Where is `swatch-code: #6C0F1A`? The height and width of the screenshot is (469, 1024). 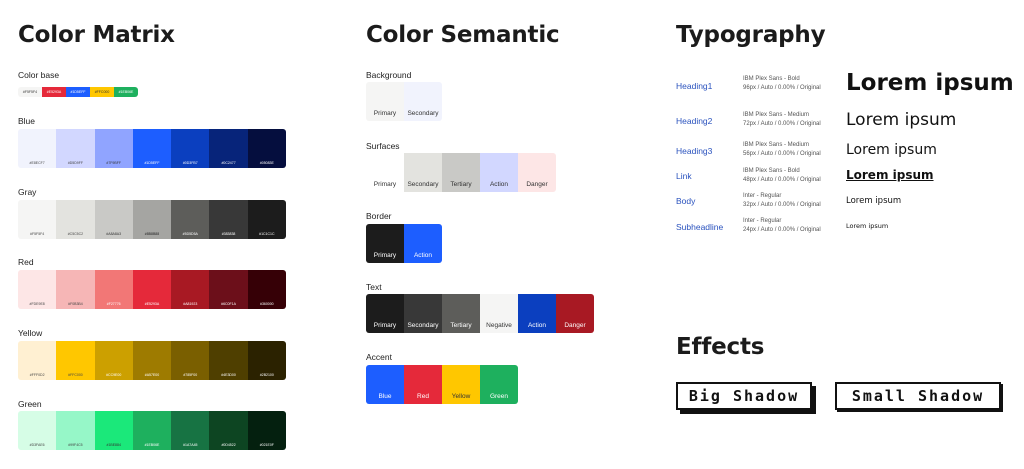
swatch-code: #6C0F1A is located at coordinates (228, 304).